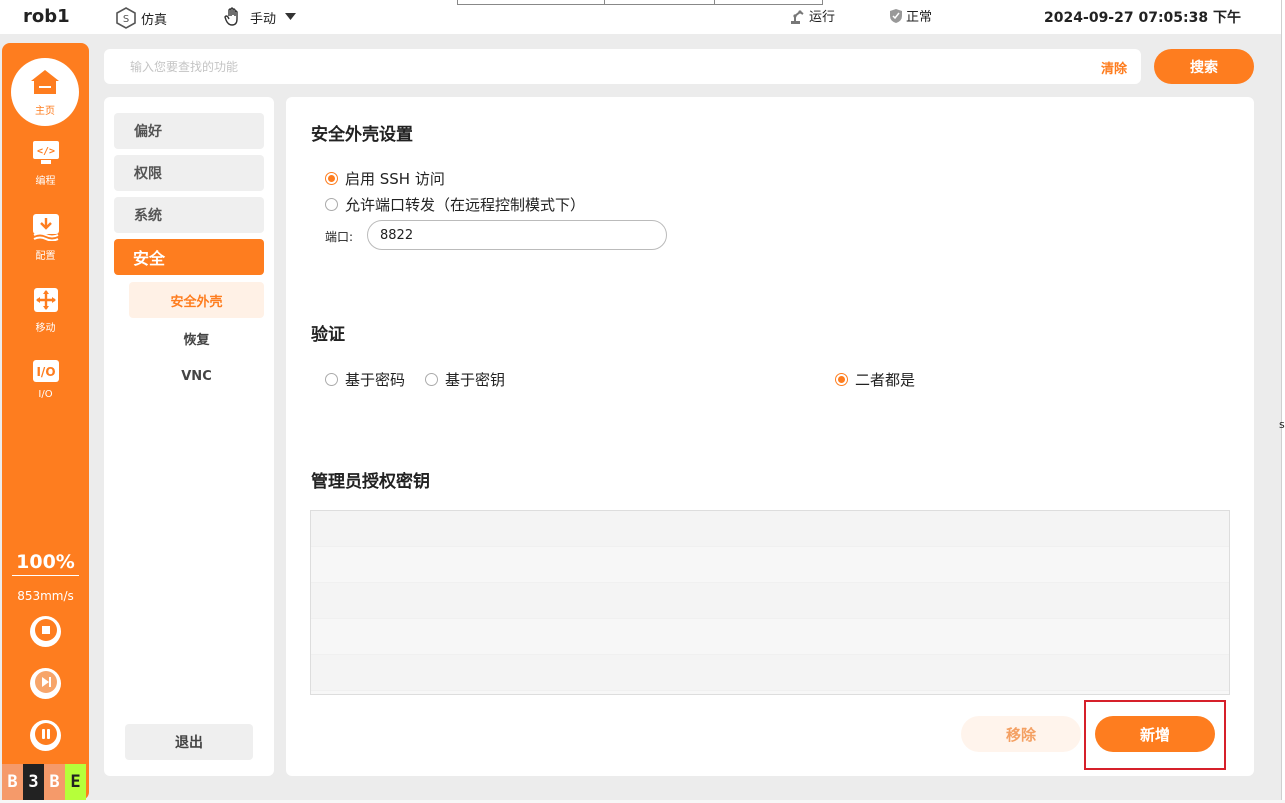 This screenshot has height=803, width=1285. What do you see at coordinates (196, 300) in the screenshot?
I see `submenu-item-secure-shell: 安全外壳` at bounding box center [196, 300].